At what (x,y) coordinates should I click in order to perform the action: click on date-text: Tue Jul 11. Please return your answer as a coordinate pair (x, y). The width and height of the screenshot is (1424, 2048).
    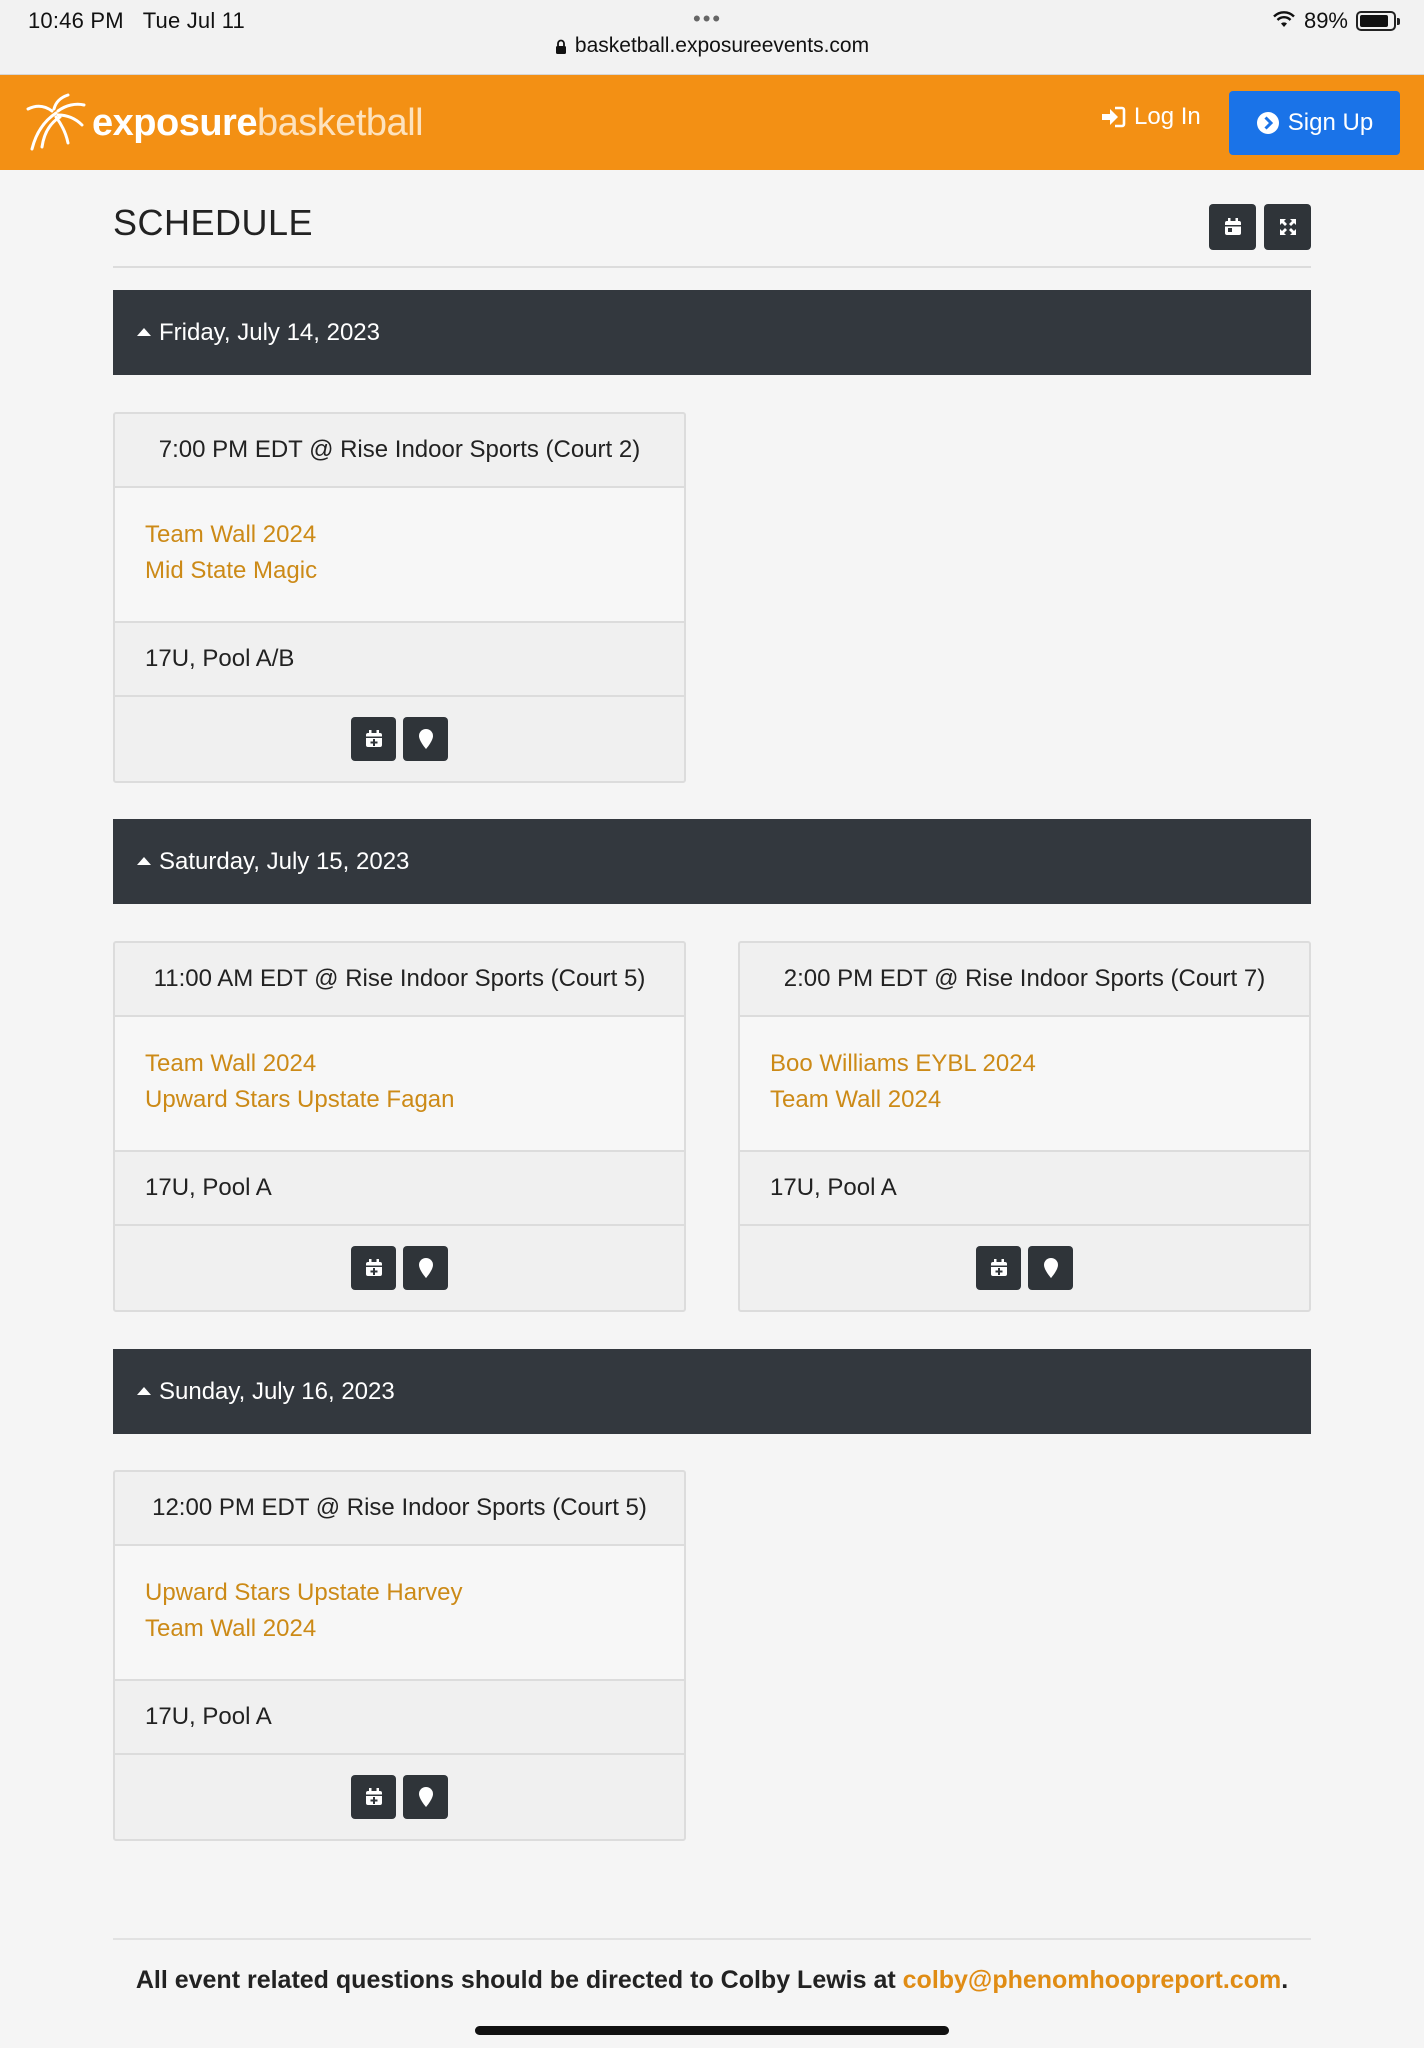
    Looking at the image, I should click on (193, 20).